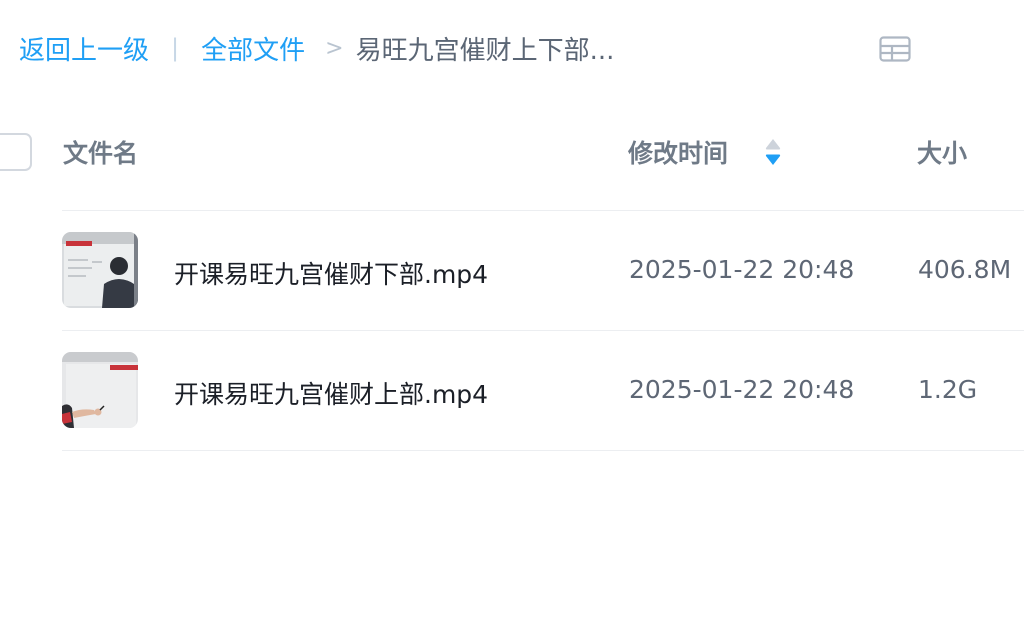  What do you see at coordinates (965, 269) in the screenshot?
I see `file-size: 406.8M` at bounding box center [965, 269].